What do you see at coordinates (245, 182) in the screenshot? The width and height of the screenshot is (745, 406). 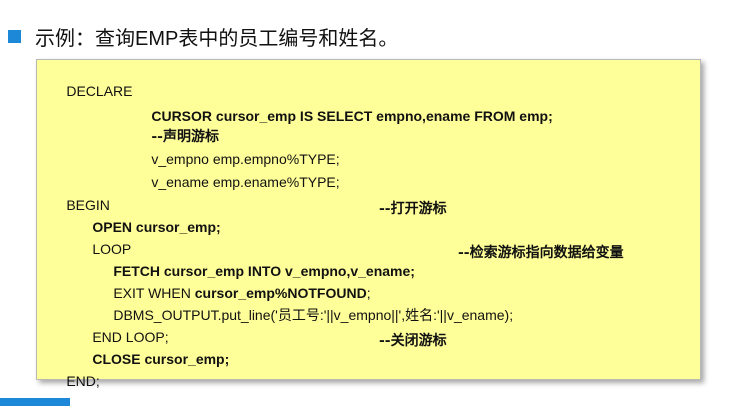 I see `code-text: v_ename emp.ename%TYPE;` at bounding box center [245, 182].